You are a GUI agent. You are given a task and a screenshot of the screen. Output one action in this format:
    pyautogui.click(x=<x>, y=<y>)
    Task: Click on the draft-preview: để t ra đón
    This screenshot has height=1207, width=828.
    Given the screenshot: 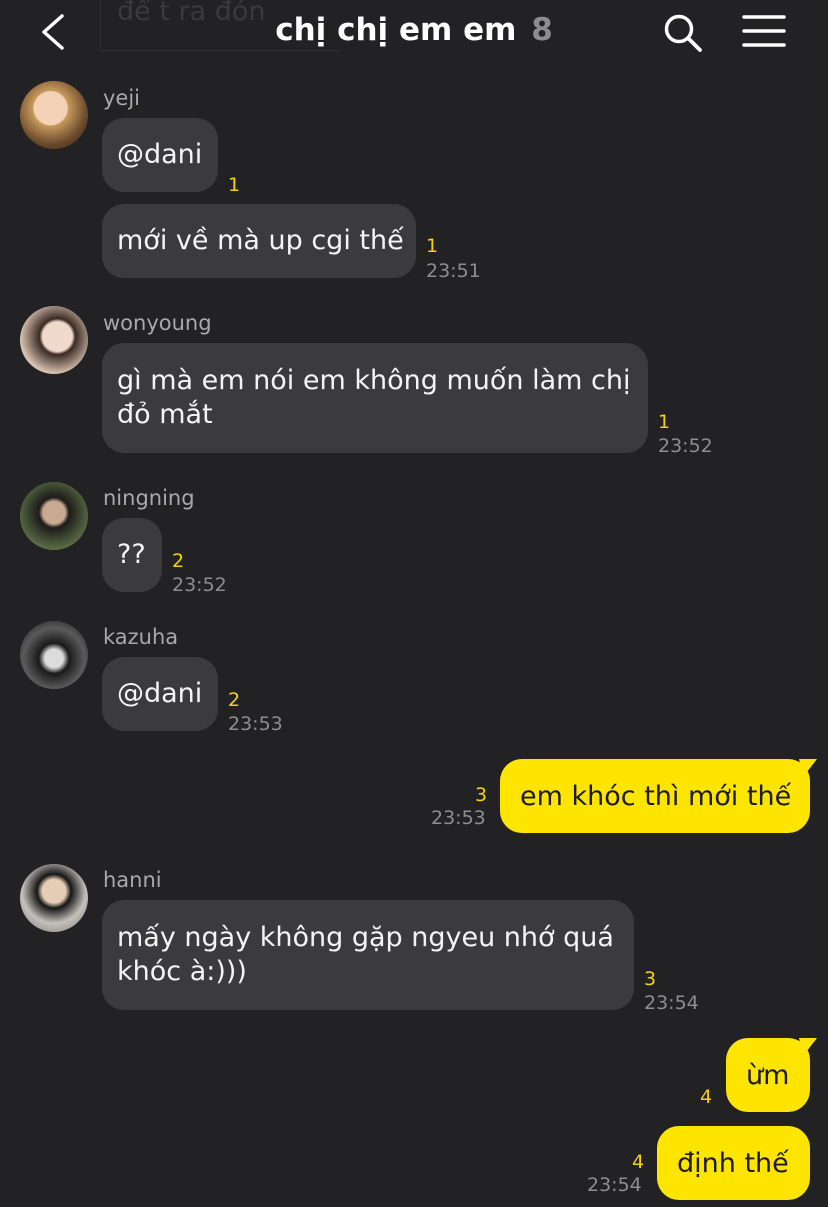 What is the action you would take?
    pyautogui.click(x=220, y=25)
    